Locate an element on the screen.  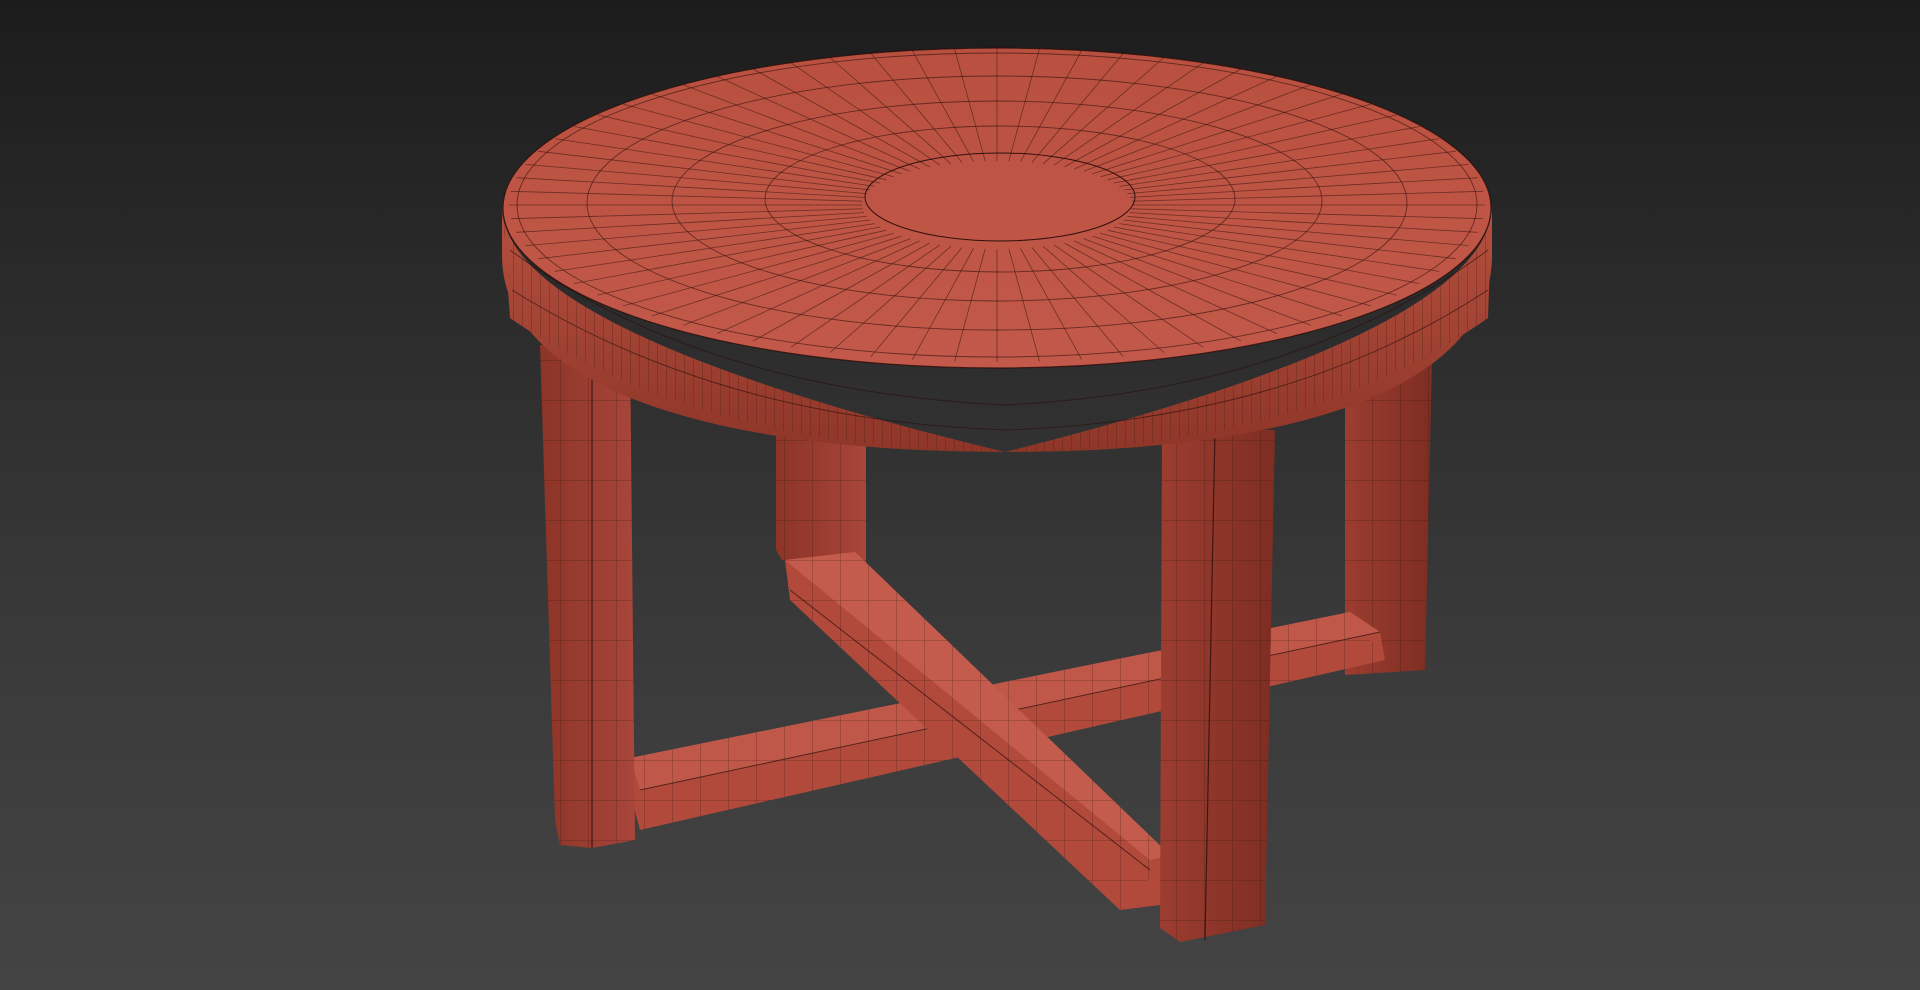
front-right-leg is located at coordinates (1217, 685).